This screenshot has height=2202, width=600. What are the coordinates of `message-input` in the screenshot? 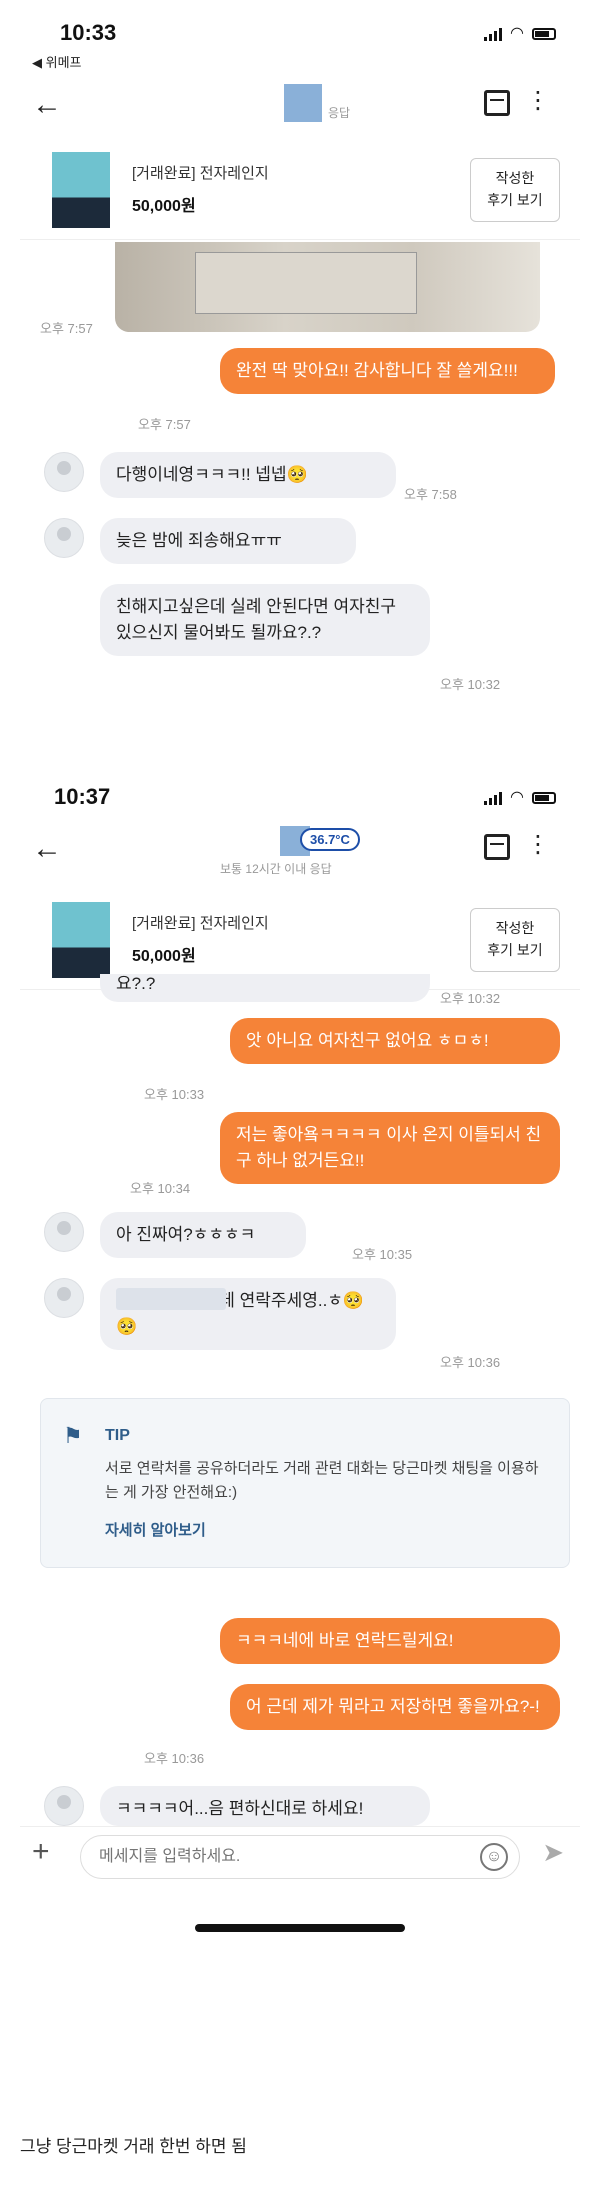 It's located at (300, 1857).